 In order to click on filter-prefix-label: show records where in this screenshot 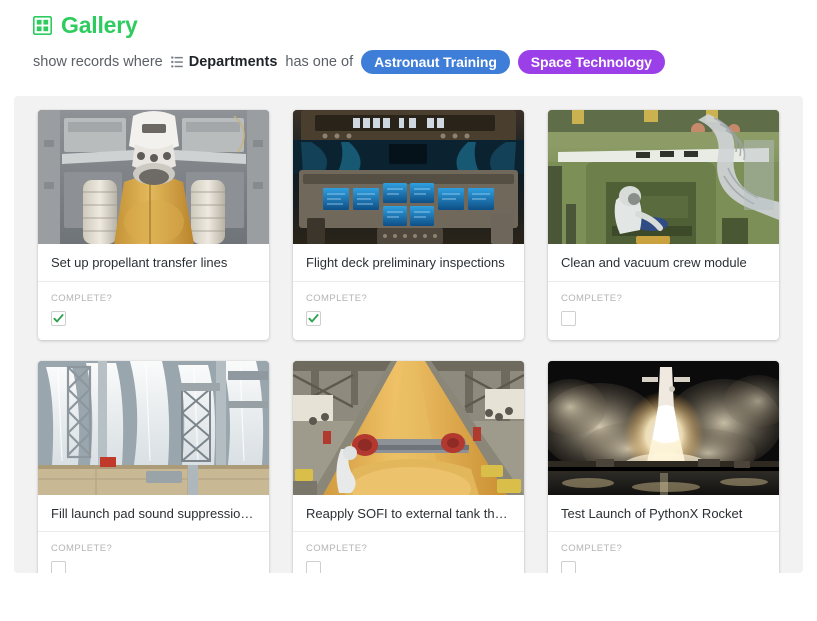, I will do `click(98, 62)`.